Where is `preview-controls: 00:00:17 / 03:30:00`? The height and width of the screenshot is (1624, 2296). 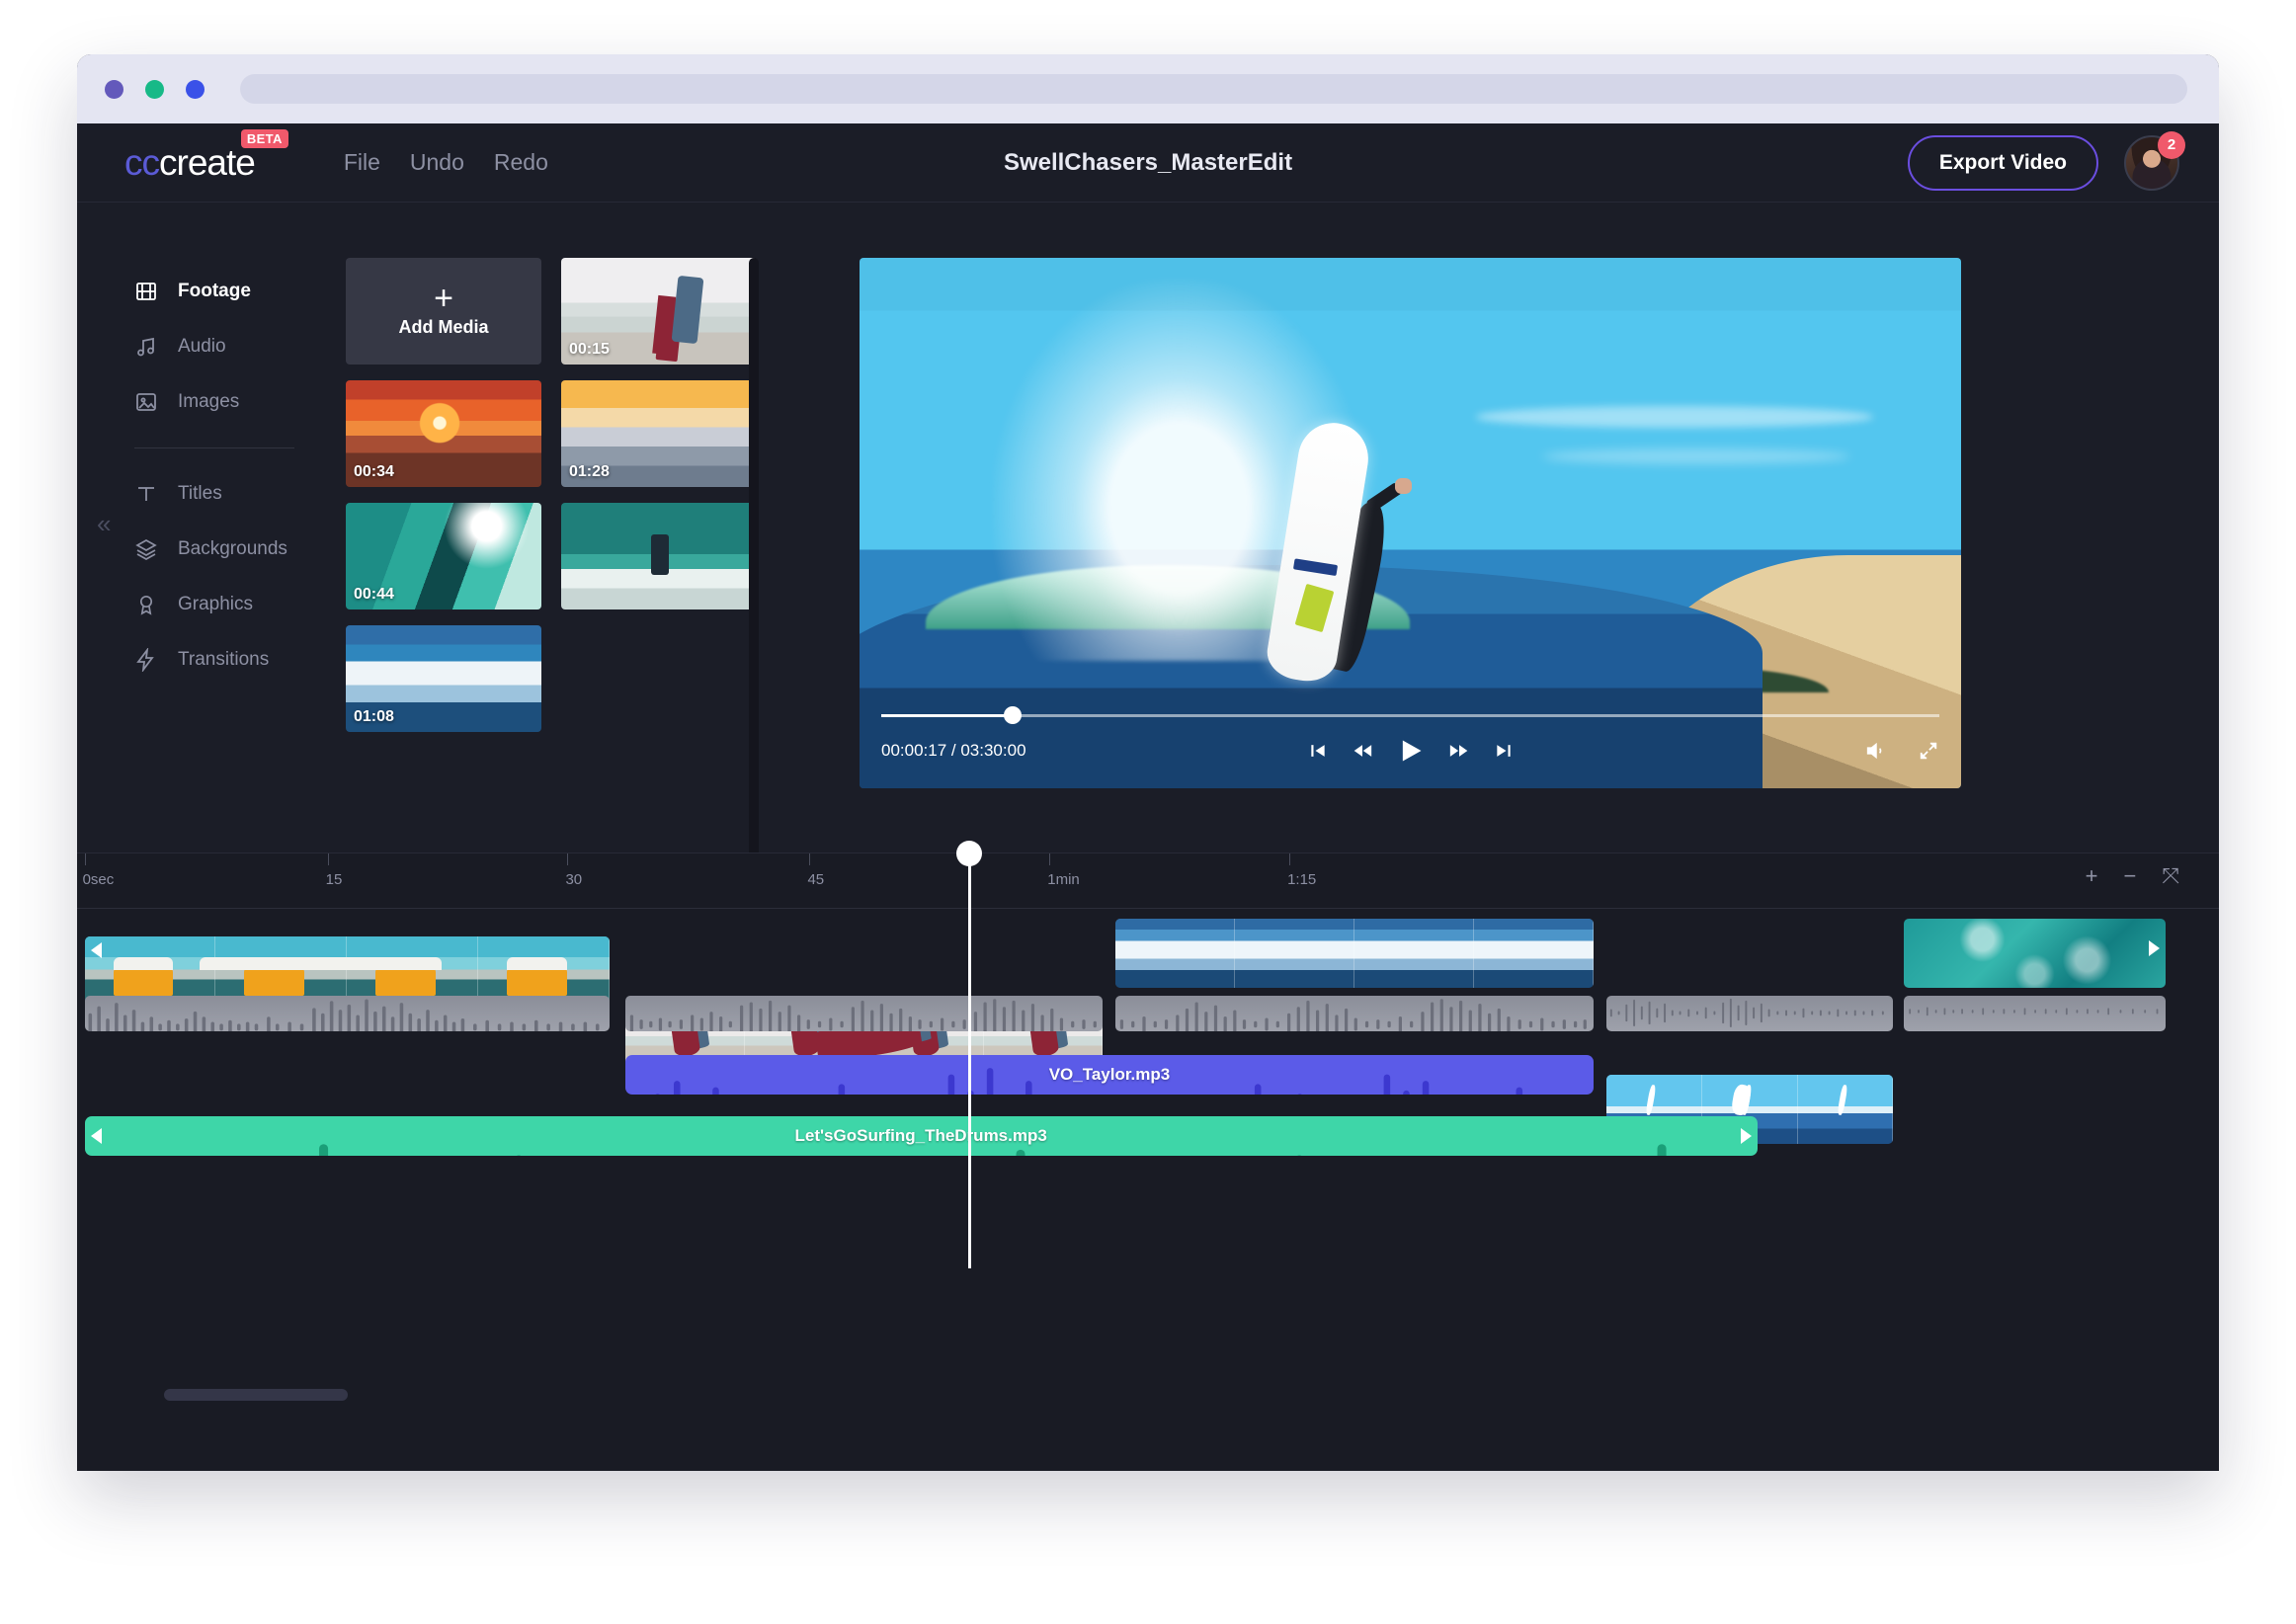 preview-controls: 00:00:17 / 03:30:00 is located at coordinates (1410, 750).